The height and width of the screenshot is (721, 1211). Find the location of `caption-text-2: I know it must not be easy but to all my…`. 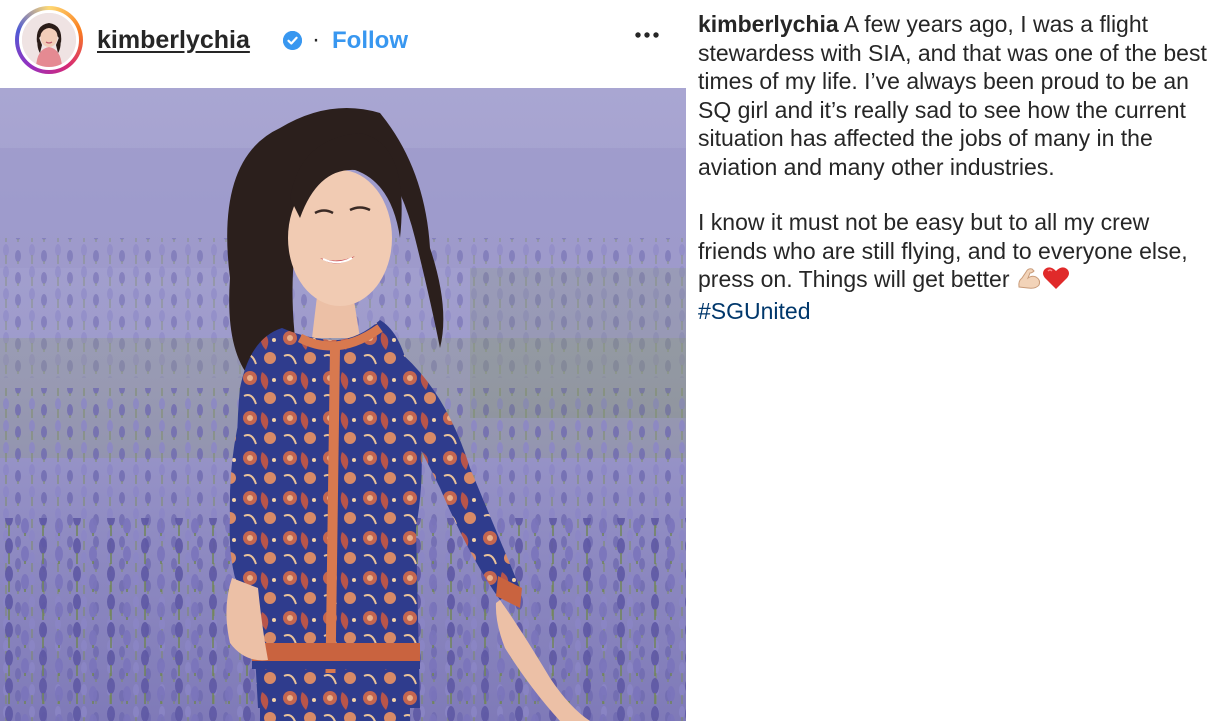

caption-text-2: I know it must not be easy but to all my… is located at coordinates (943, 250).